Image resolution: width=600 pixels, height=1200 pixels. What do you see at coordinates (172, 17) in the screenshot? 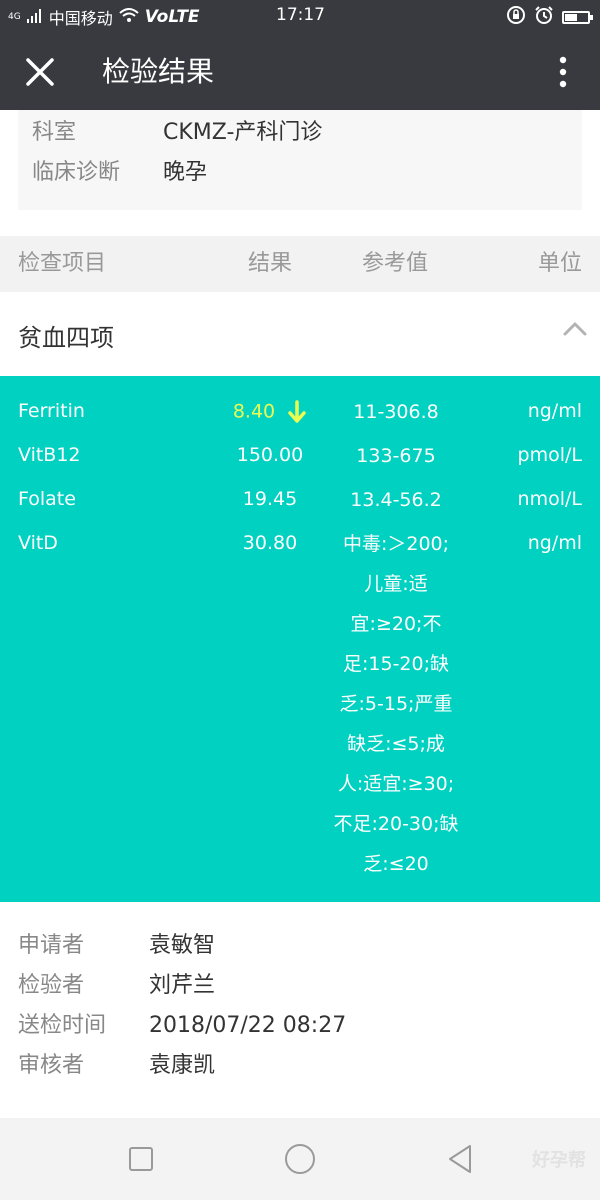
I see `volte-indicator: VoLTE` at bounding box center [172, 17].